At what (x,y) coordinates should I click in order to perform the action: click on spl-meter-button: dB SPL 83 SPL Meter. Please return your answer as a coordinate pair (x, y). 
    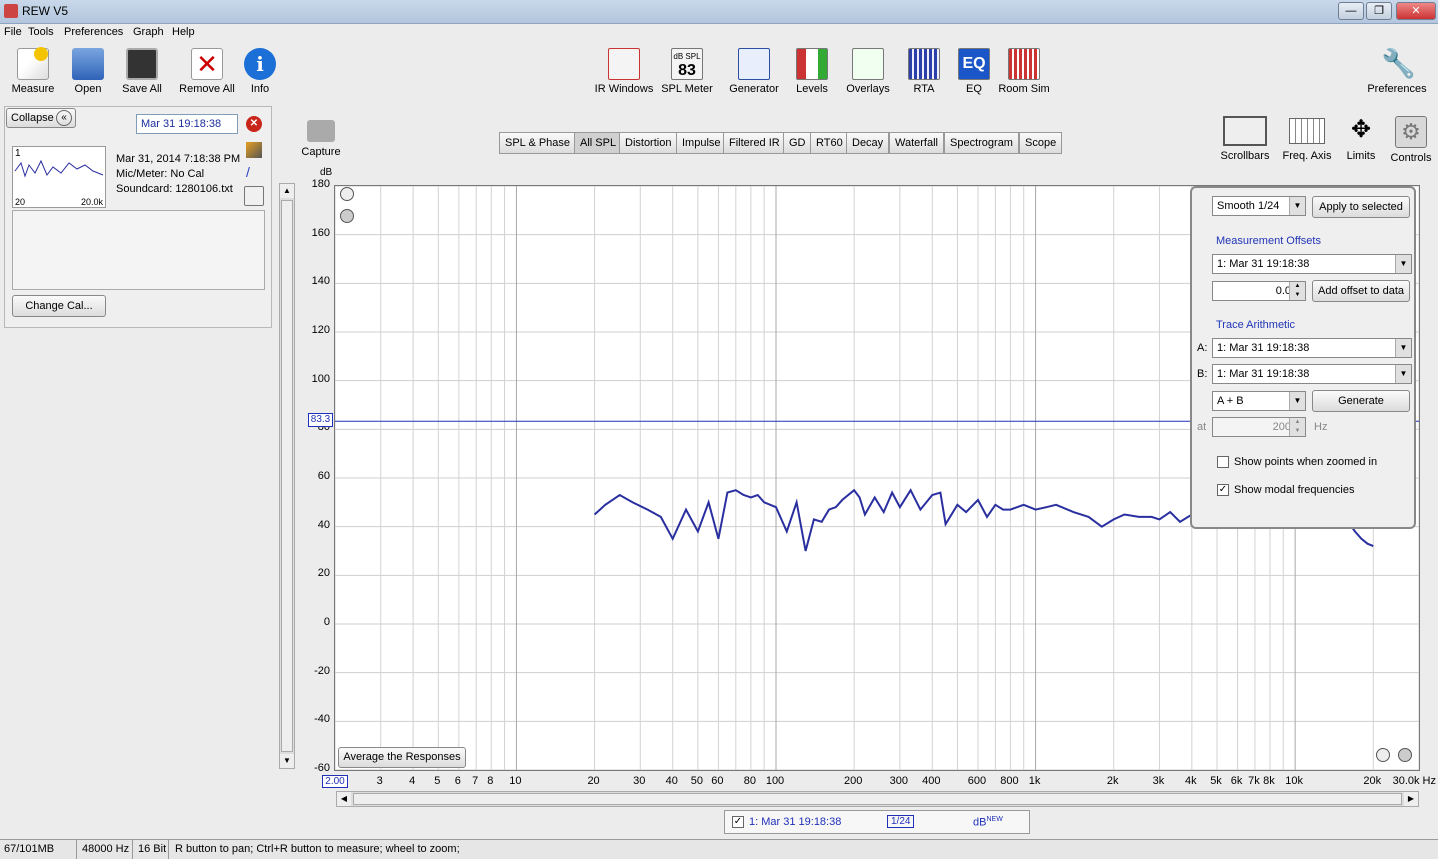
    Looking at the image, I should click on (687, 71).